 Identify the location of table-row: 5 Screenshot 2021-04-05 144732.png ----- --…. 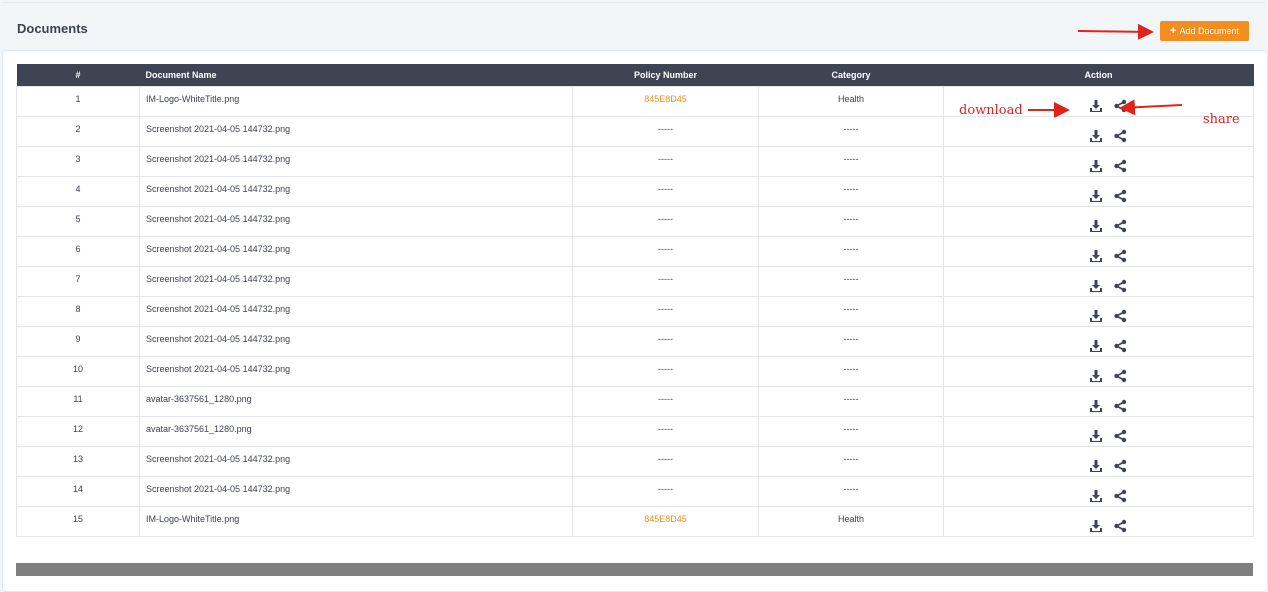
(635, 221).